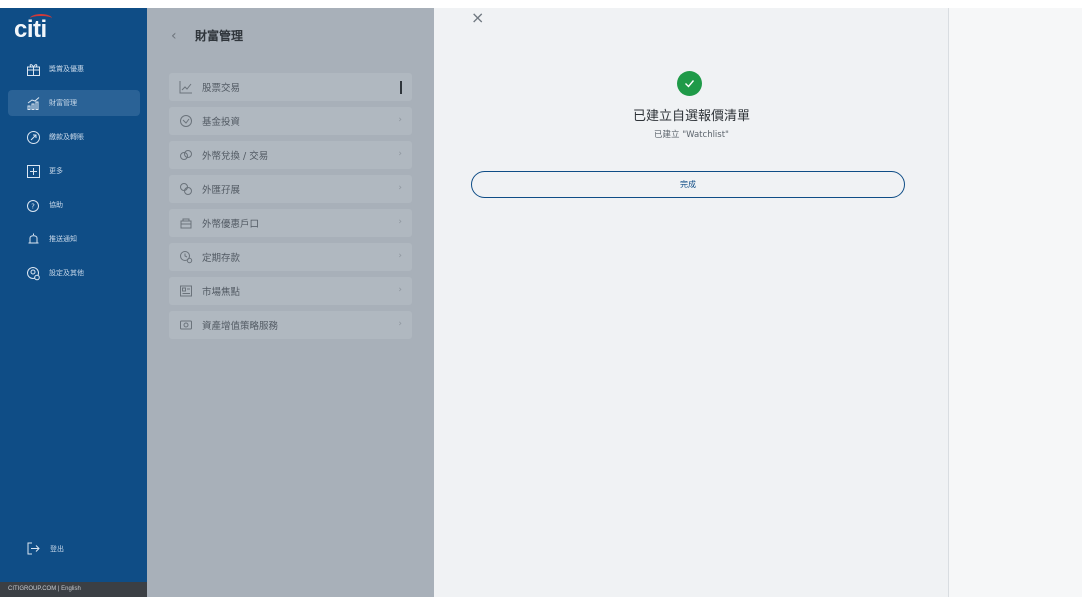 The image size is (1082, 597). Describe the element at coordinates (221, 258) in the screenshot. I see `menu-item-label: 定期存款` at that location.